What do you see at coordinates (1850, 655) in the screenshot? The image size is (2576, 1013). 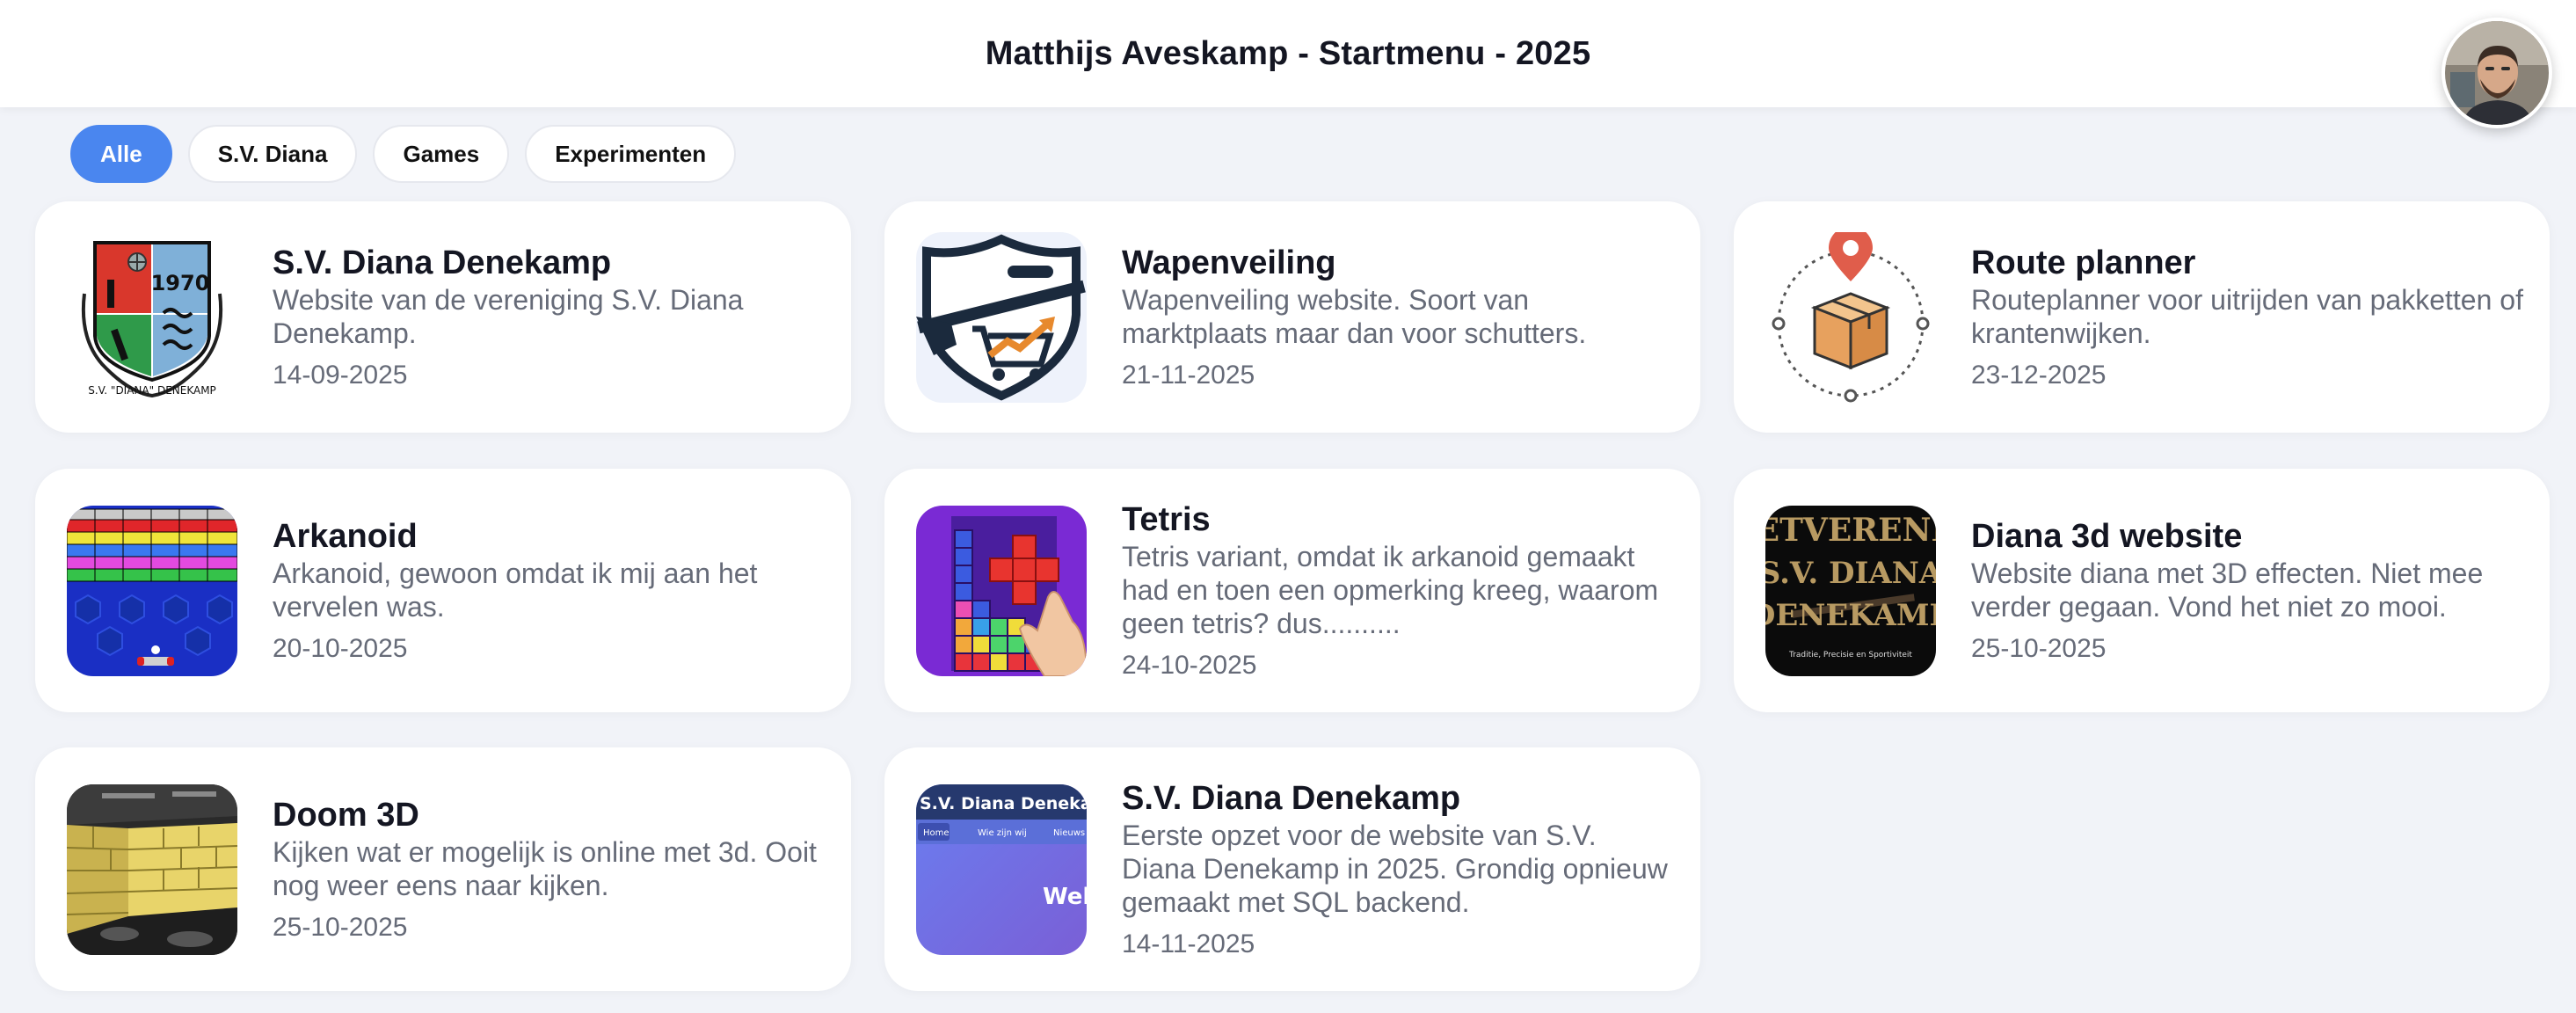 I see `preview-tagline: Traditie, Precisie en Sportiviteit` at bounding box center [1850, 655].